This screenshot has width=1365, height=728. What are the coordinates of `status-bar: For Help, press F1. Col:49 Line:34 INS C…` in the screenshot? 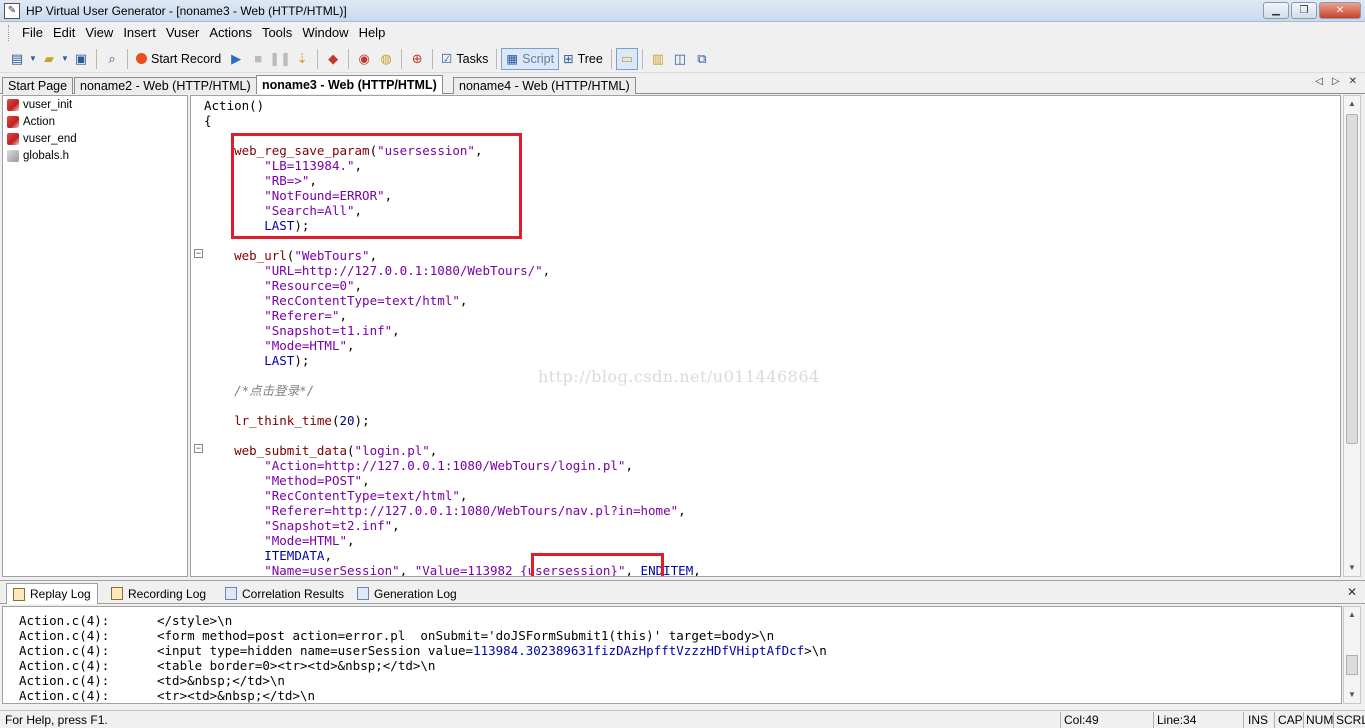 It's located at (682, 719).